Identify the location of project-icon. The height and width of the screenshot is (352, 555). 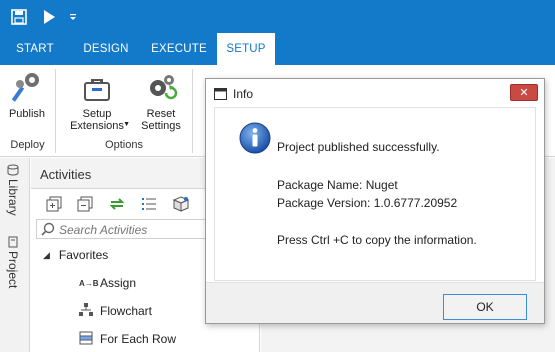
(13, 242).